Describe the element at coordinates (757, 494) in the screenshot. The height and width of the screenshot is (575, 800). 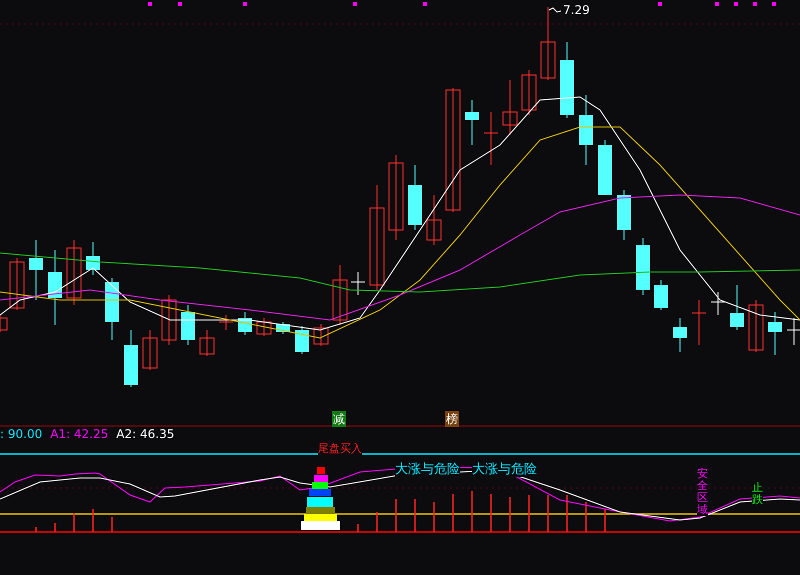
I see `chart-label: 止跌` at that location.